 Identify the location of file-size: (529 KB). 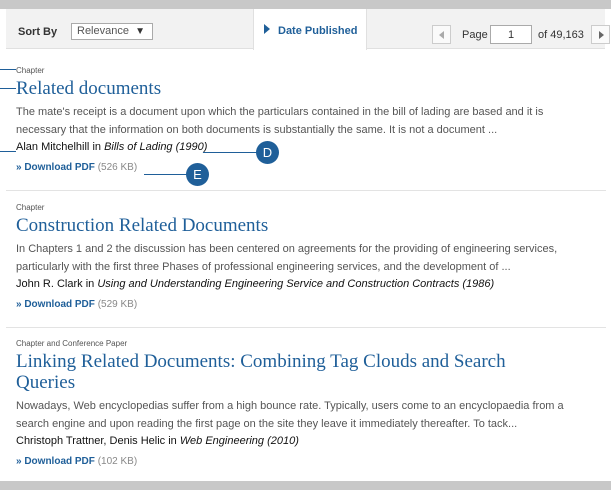
(117, 304).